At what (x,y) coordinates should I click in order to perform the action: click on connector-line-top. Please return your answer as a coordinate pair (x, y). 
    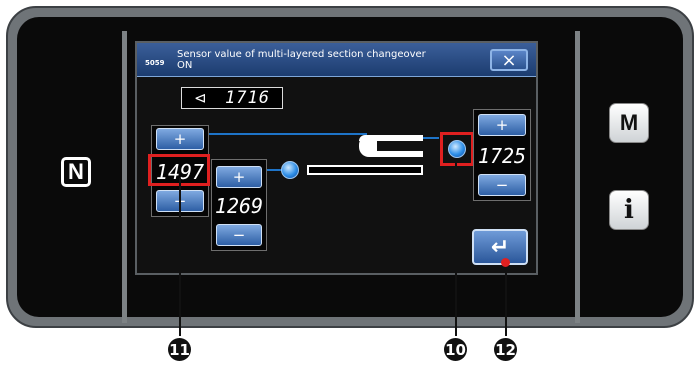
    Looking at the image, I should click on (279, 134).